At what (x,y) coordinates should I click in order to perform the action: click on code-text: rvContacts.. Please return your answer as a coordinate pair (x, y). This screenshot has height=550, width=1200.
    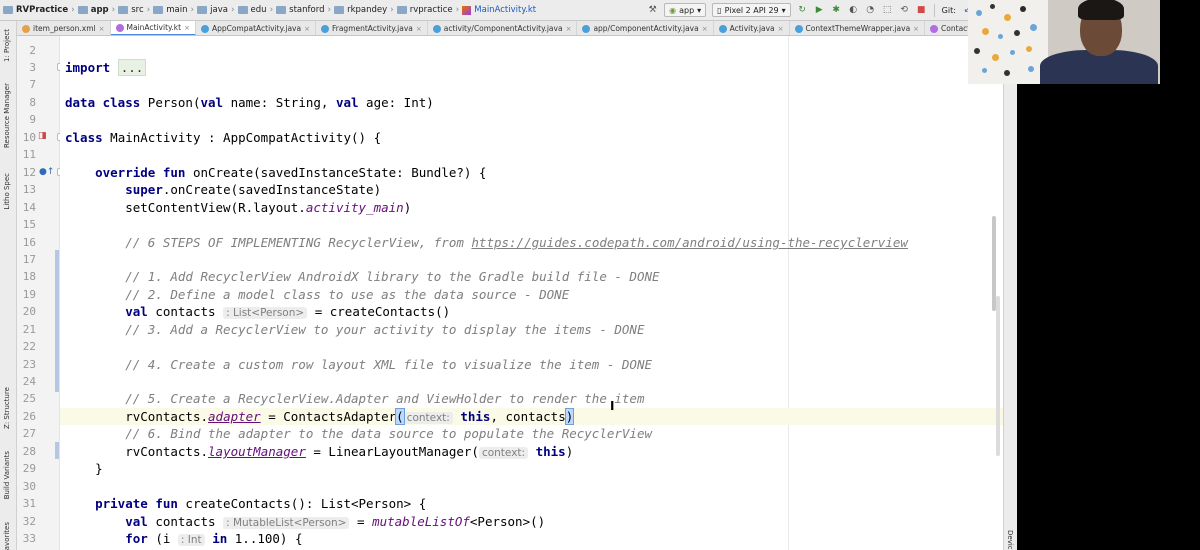
    Looking at the image, I should click on (167, 451).